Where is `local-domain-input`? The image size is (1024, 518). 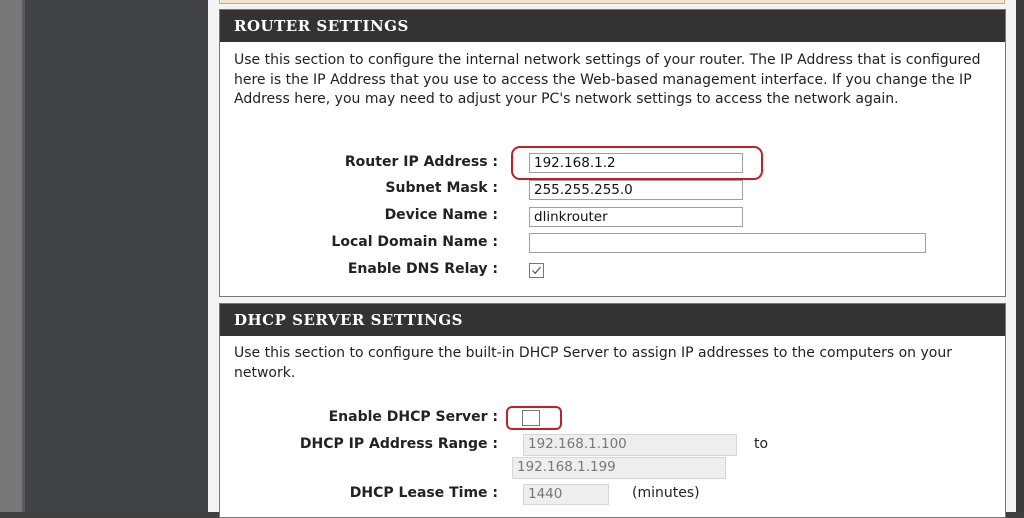 local-domain-input is located at coordinates (727, 243).